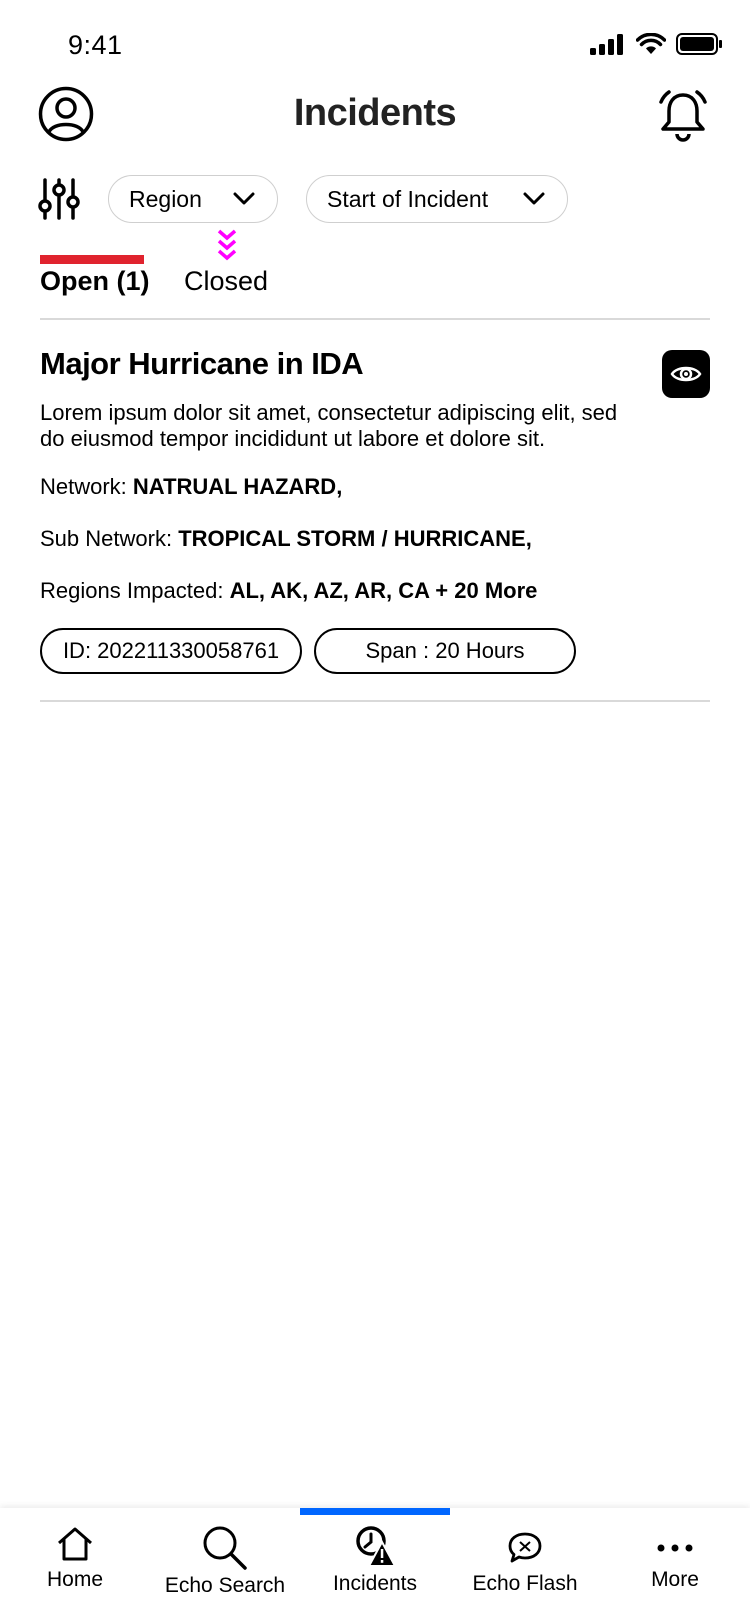 This screenshot has width=750, height=1620. What do you see at coordinates (375, 319) in the screenshot?
I see `tabs-divider` at bounding box center [375, 319].